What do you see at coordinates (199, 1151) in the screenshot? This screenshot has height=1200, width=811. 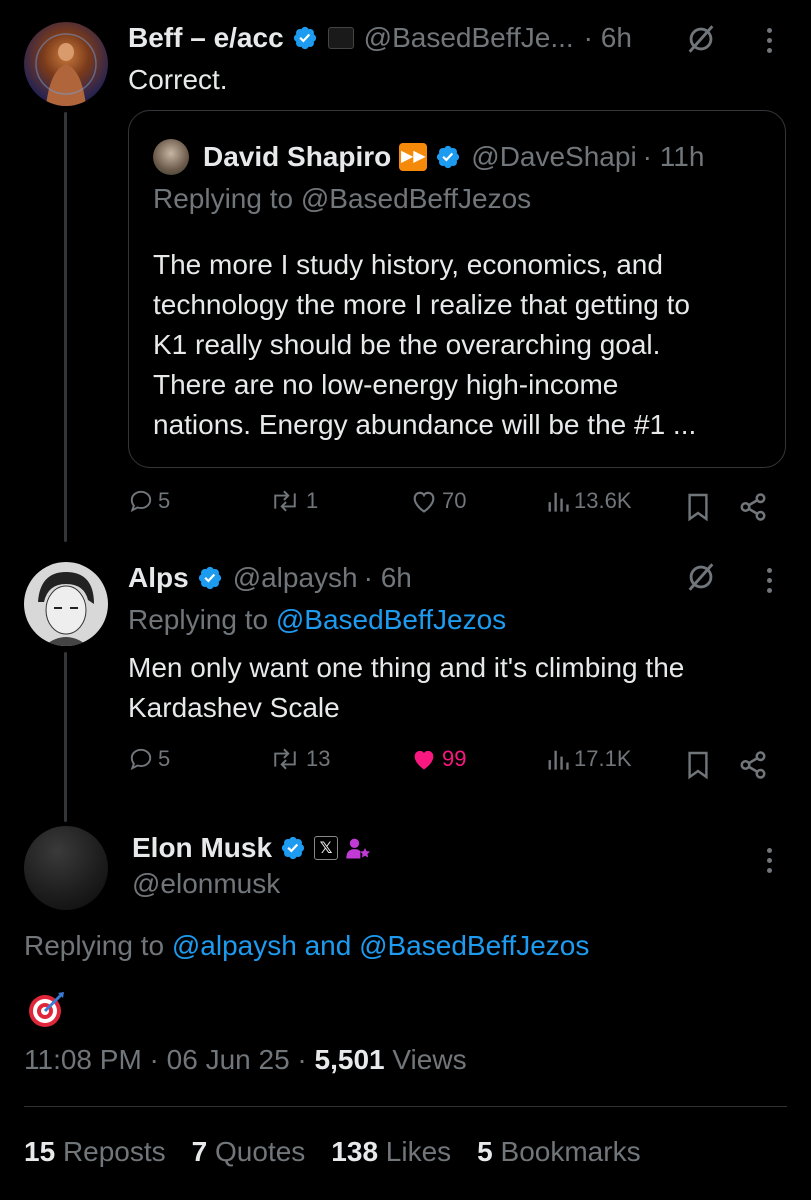 I see `stat-count: 7` at bounding box center [199, 1151].